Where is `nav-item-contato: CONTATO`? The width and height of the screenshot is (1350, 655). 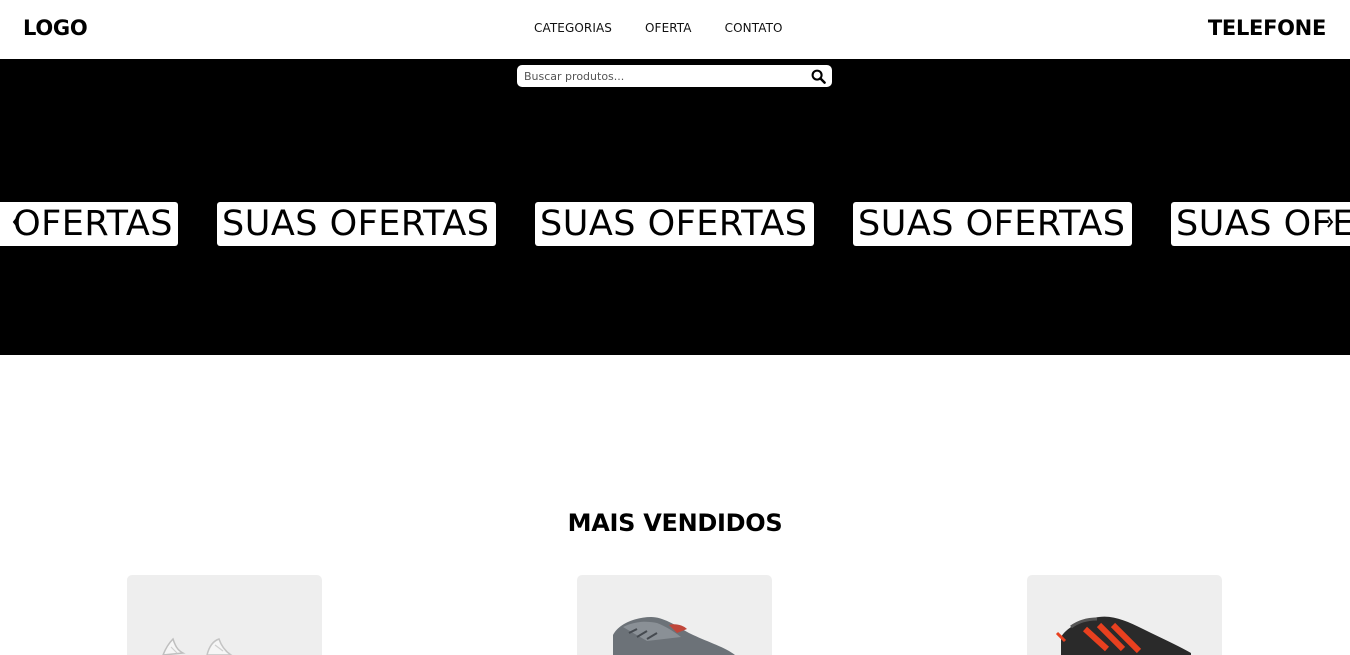 nav-item-contato: CONTATO is located at coordinates (754, 28).